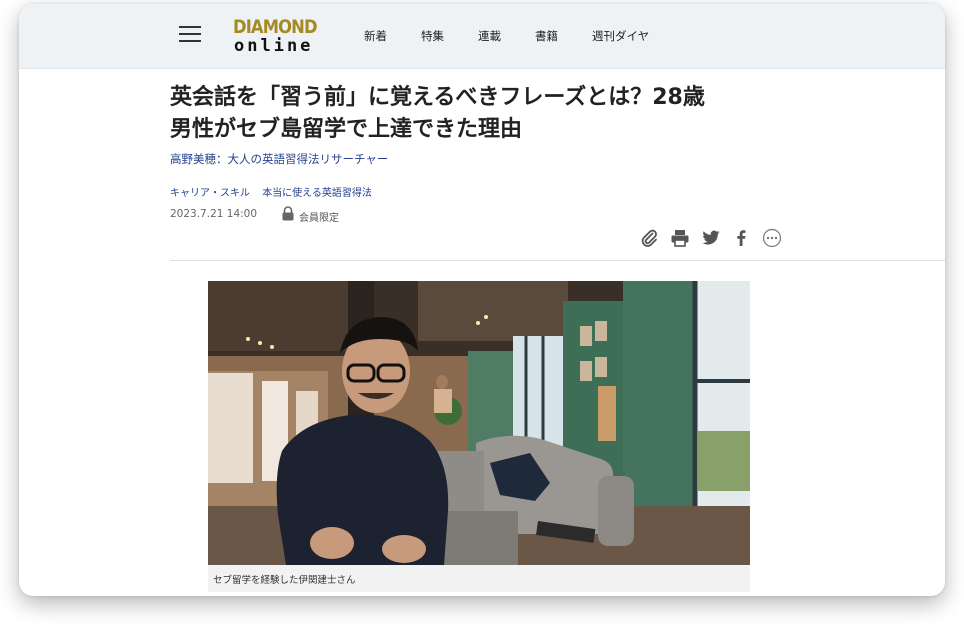 The image size is (964, 637). I want to click on author-link: 高野美穂：大人の英語習得法リサーチャー, so click(279, 159).